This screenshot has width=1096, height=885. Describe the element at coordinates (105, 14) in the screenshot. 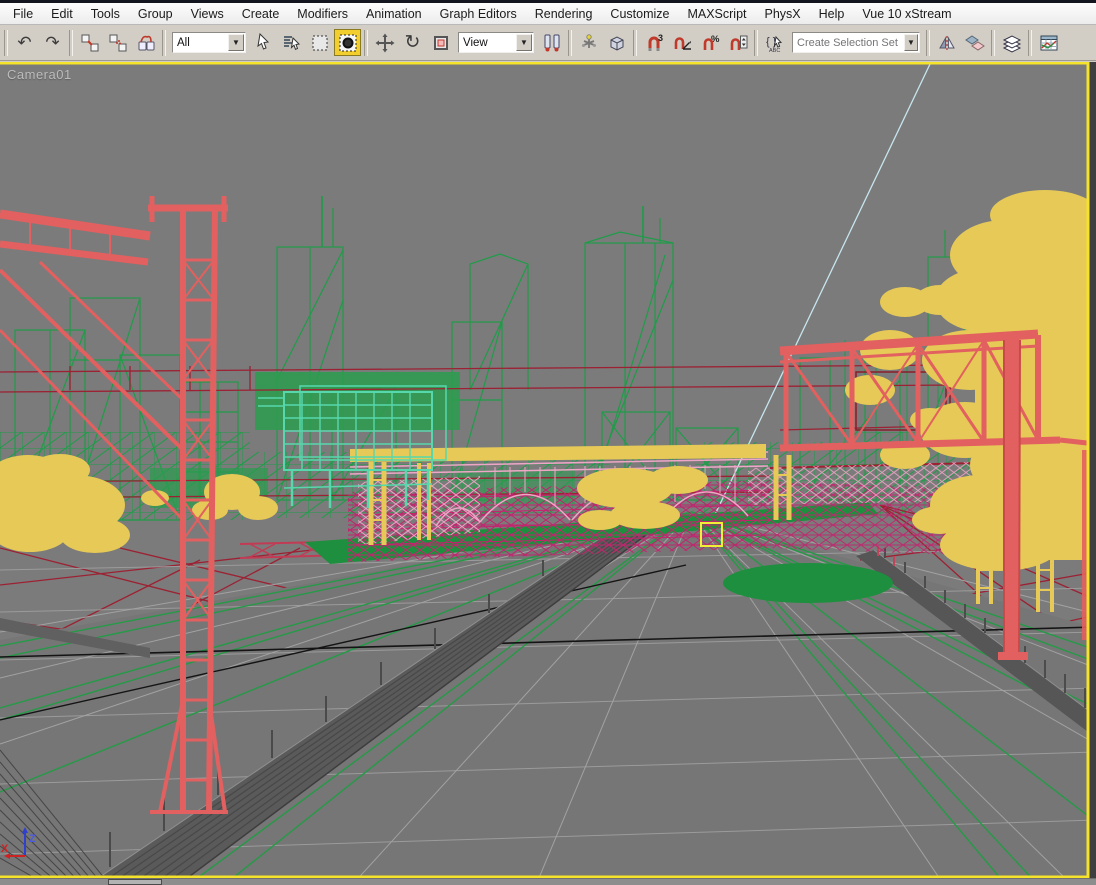

I see `menu-tools: Tools` at that location.